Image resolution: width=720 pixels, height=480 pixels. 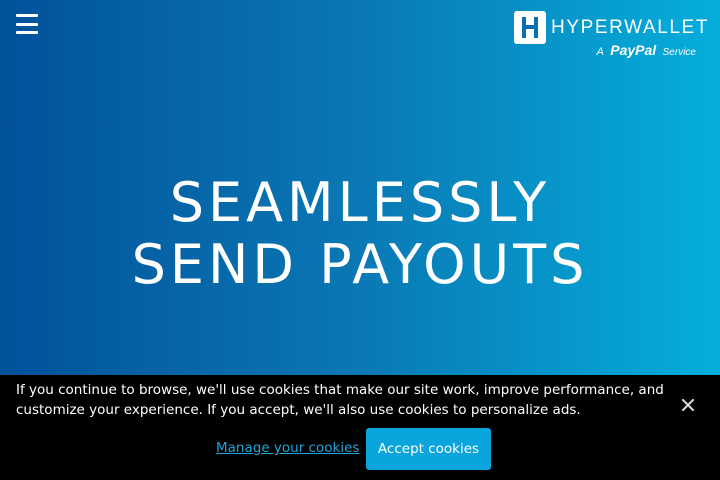 What do you see at coordinates (287, 448) in the screenshot?
I see `manage-cookies-link: Manage your cookies` at bounding box center [287, 448].